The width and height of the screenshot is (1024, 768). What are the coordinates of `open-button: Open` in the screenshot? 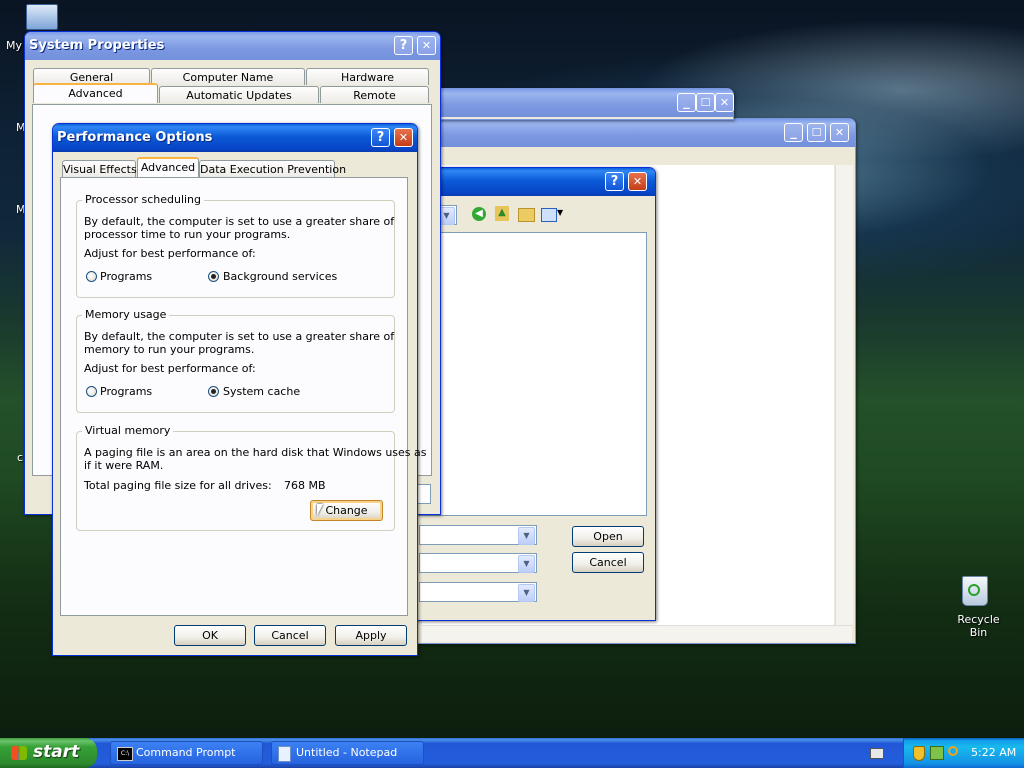 It's located at (608, 536).